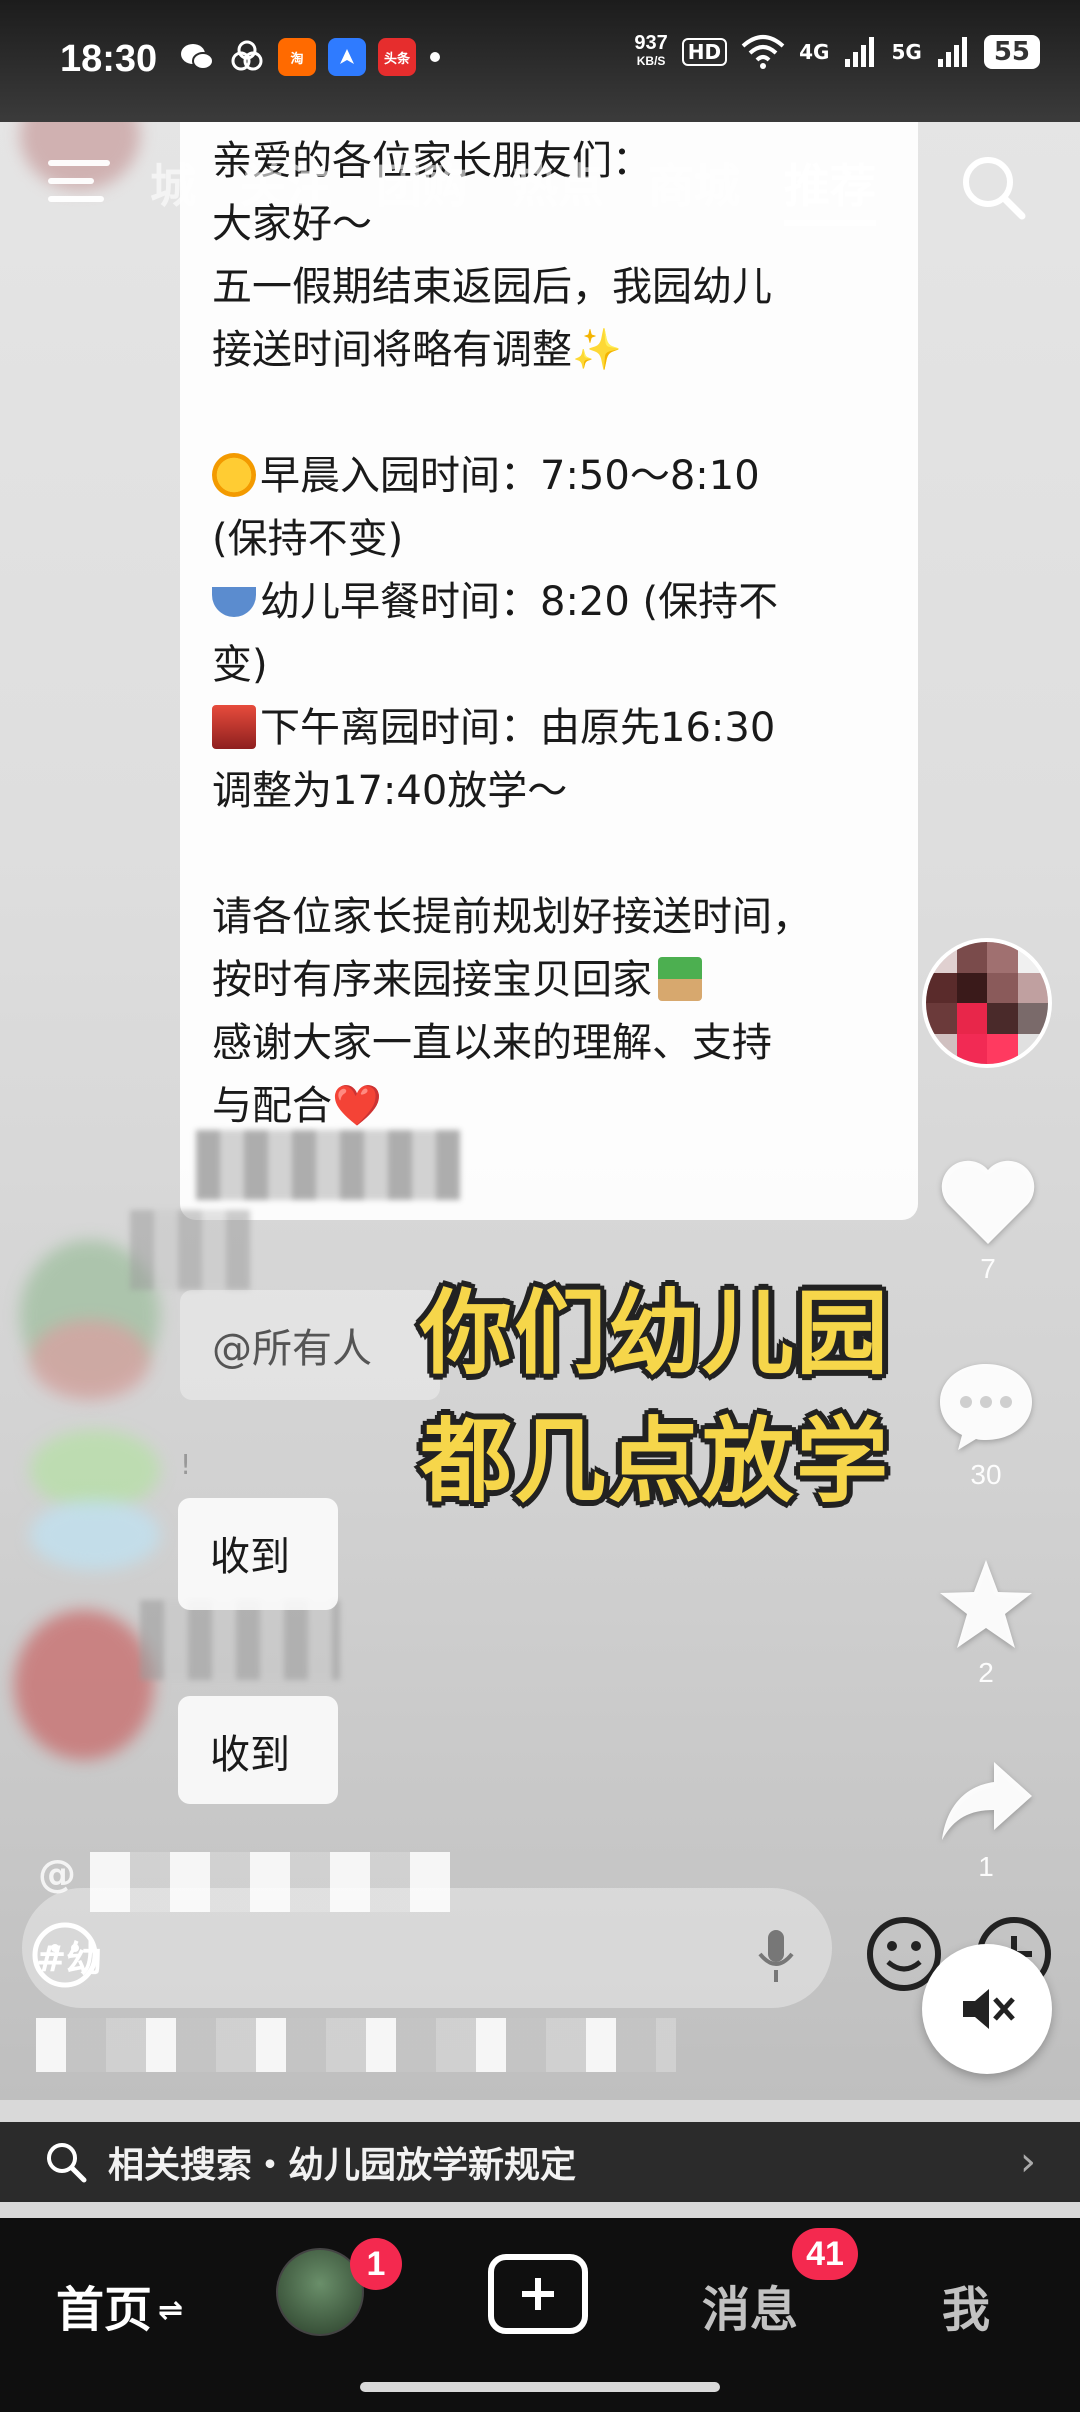 Image resolution: width=1080 pixels, height=2412 pixels. I want to click on share-count: 1, so click(986, 1866).